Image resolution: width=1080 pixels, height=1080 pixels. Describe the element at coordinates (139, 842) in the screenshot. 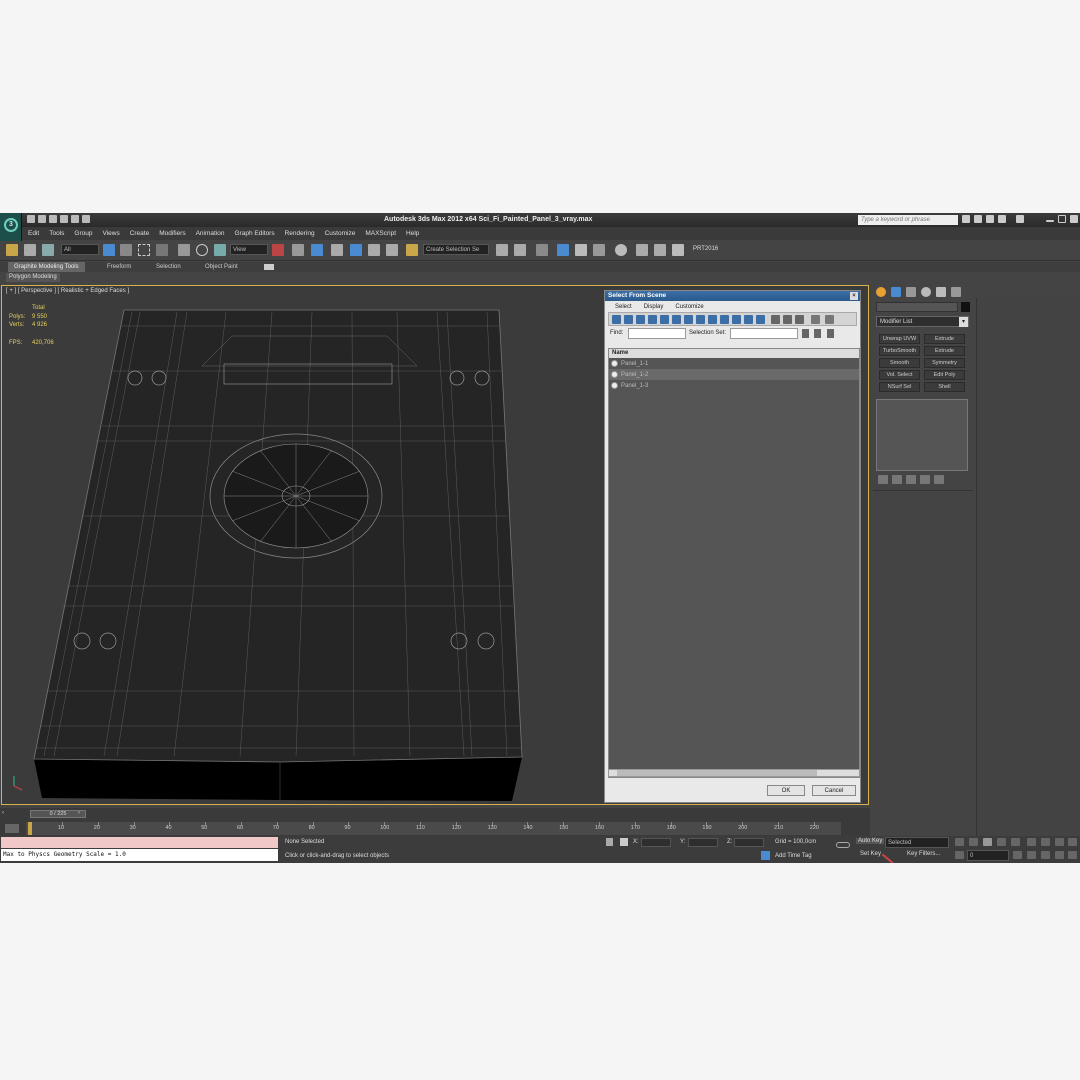

I see `maxscript-listener-input` at that location.